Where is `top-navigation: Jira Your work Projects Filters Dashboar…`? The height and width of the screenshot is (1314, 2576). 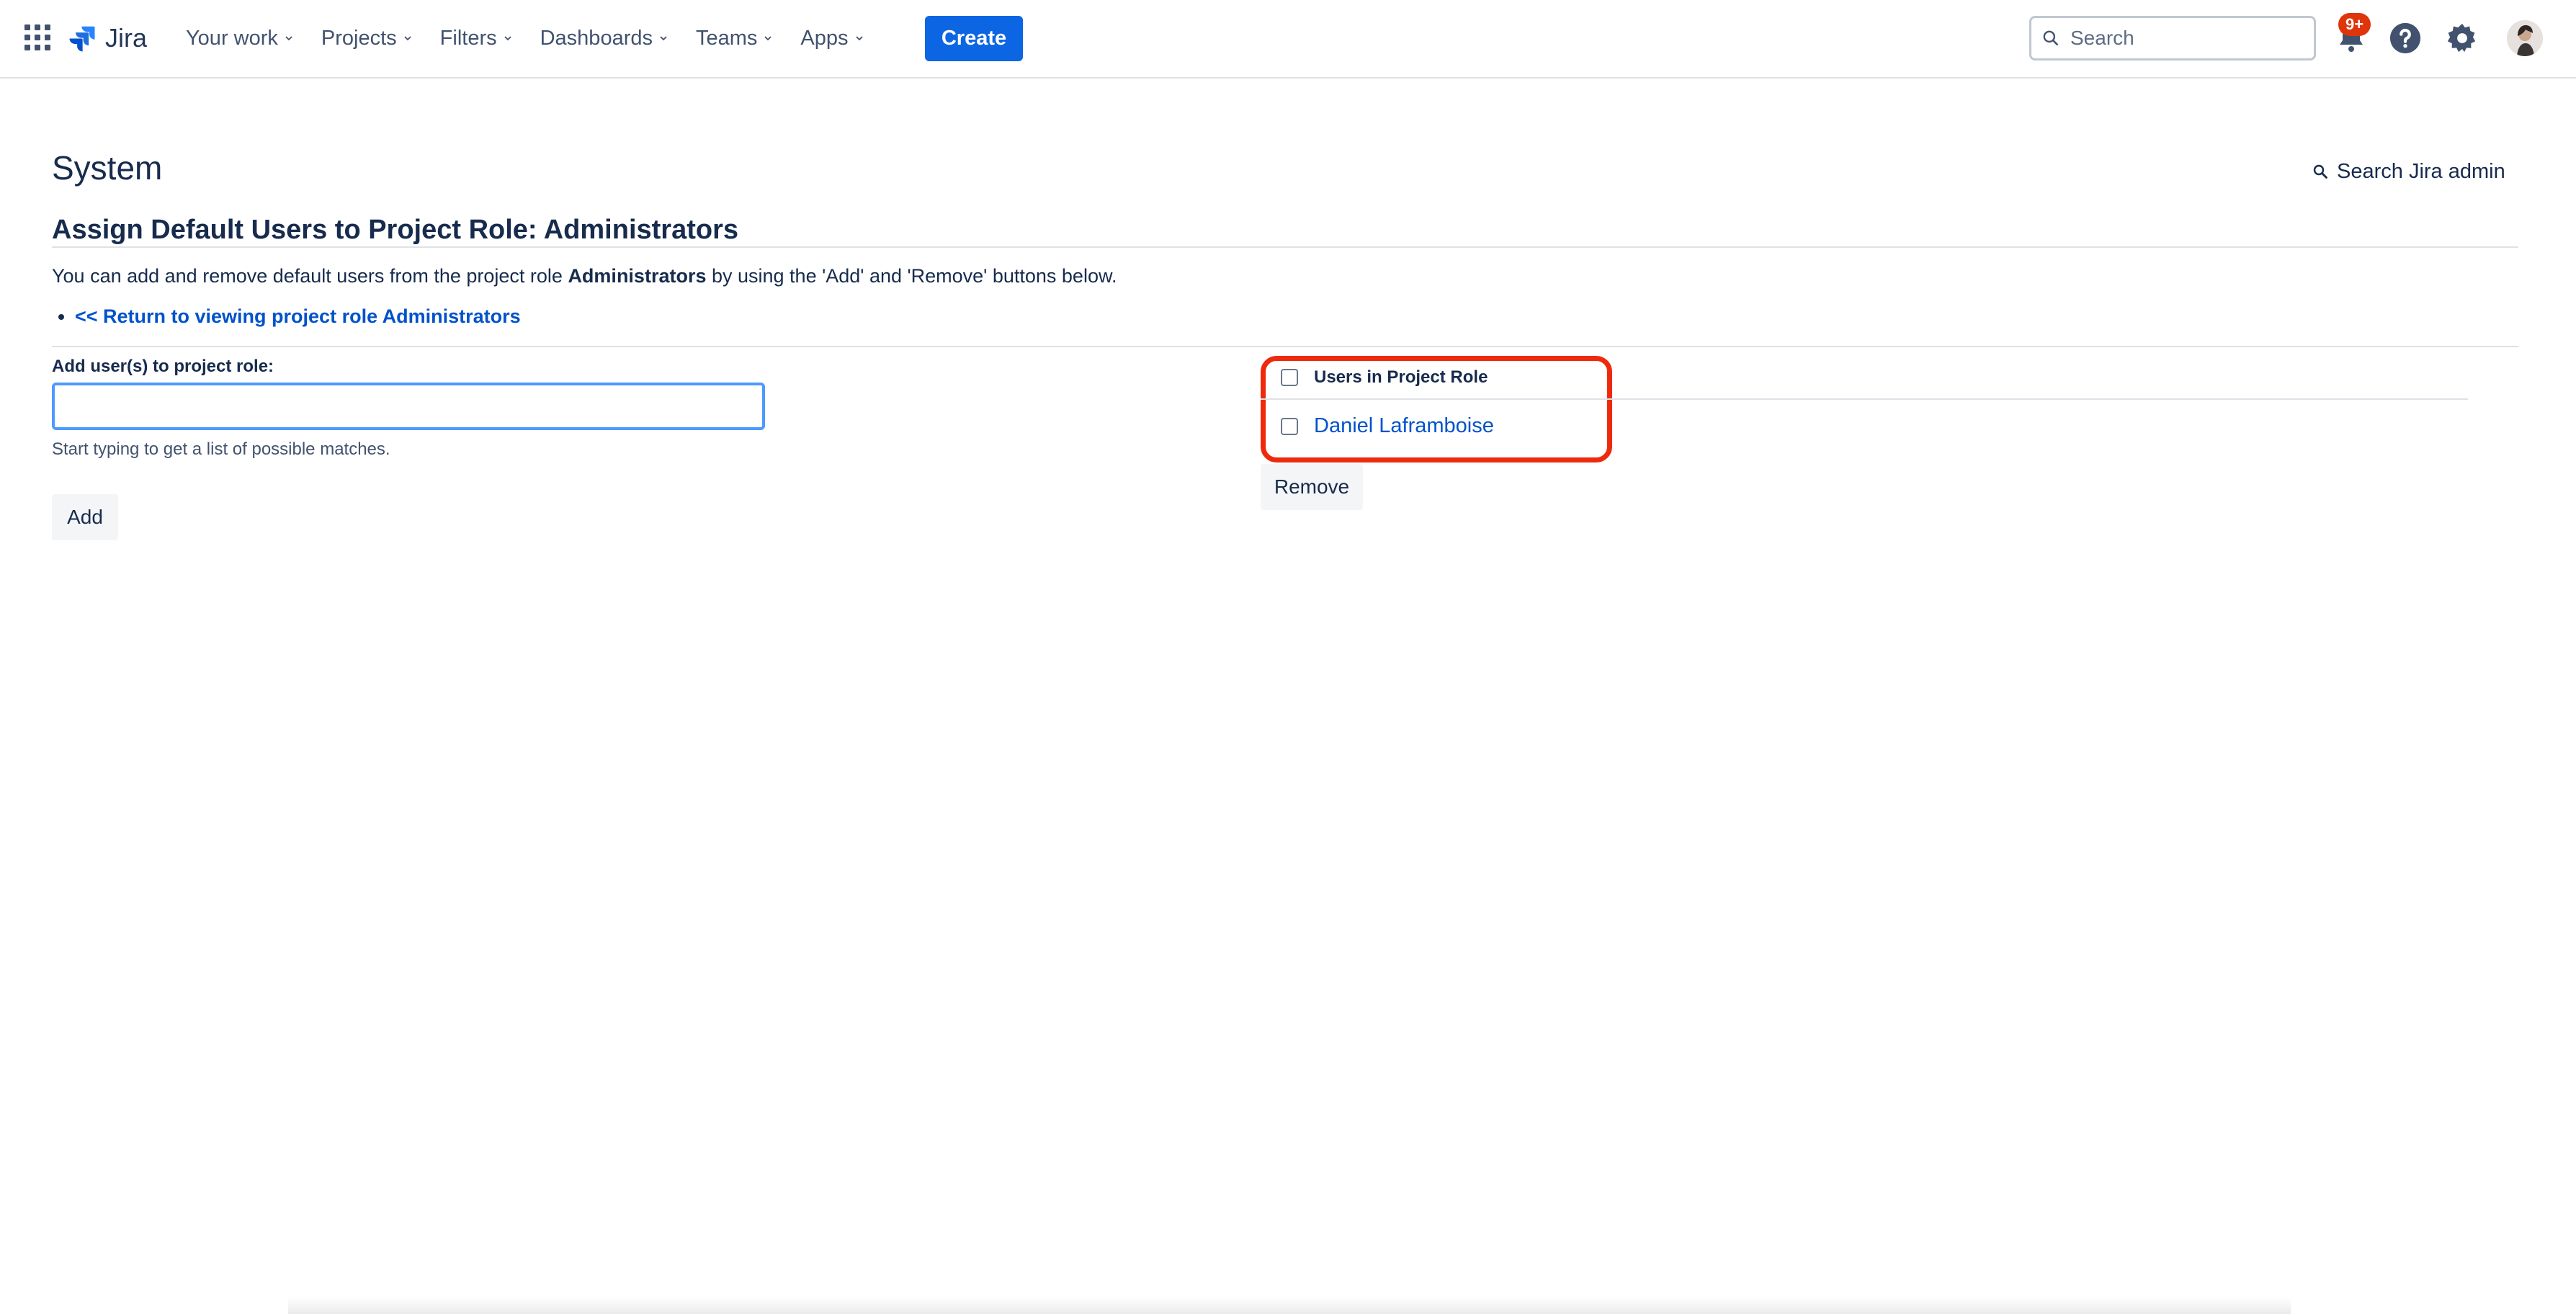
top-navigation: Jira Your work Projects Filters Dashboar… is located at coordinates (1288, 39).